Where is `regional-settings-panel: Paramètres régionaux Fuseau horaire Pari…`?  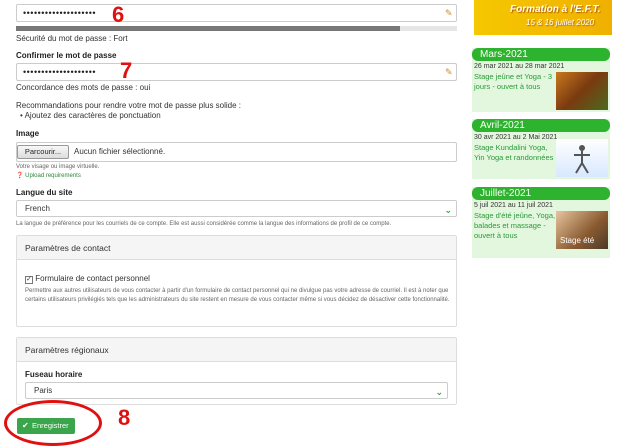
regional-settings-panel: Paramètres régionaux Fuseau horaire Pari… is located at coordinates (236, 371).